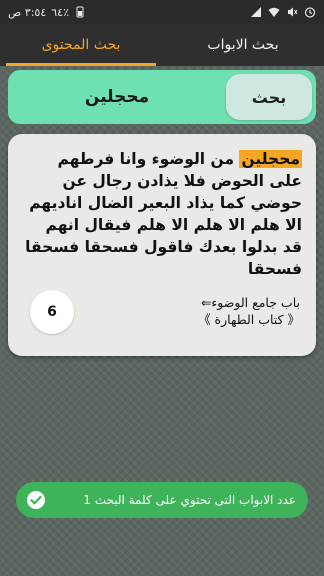  I want to click on search-input: محجلين, so click(117, 97).